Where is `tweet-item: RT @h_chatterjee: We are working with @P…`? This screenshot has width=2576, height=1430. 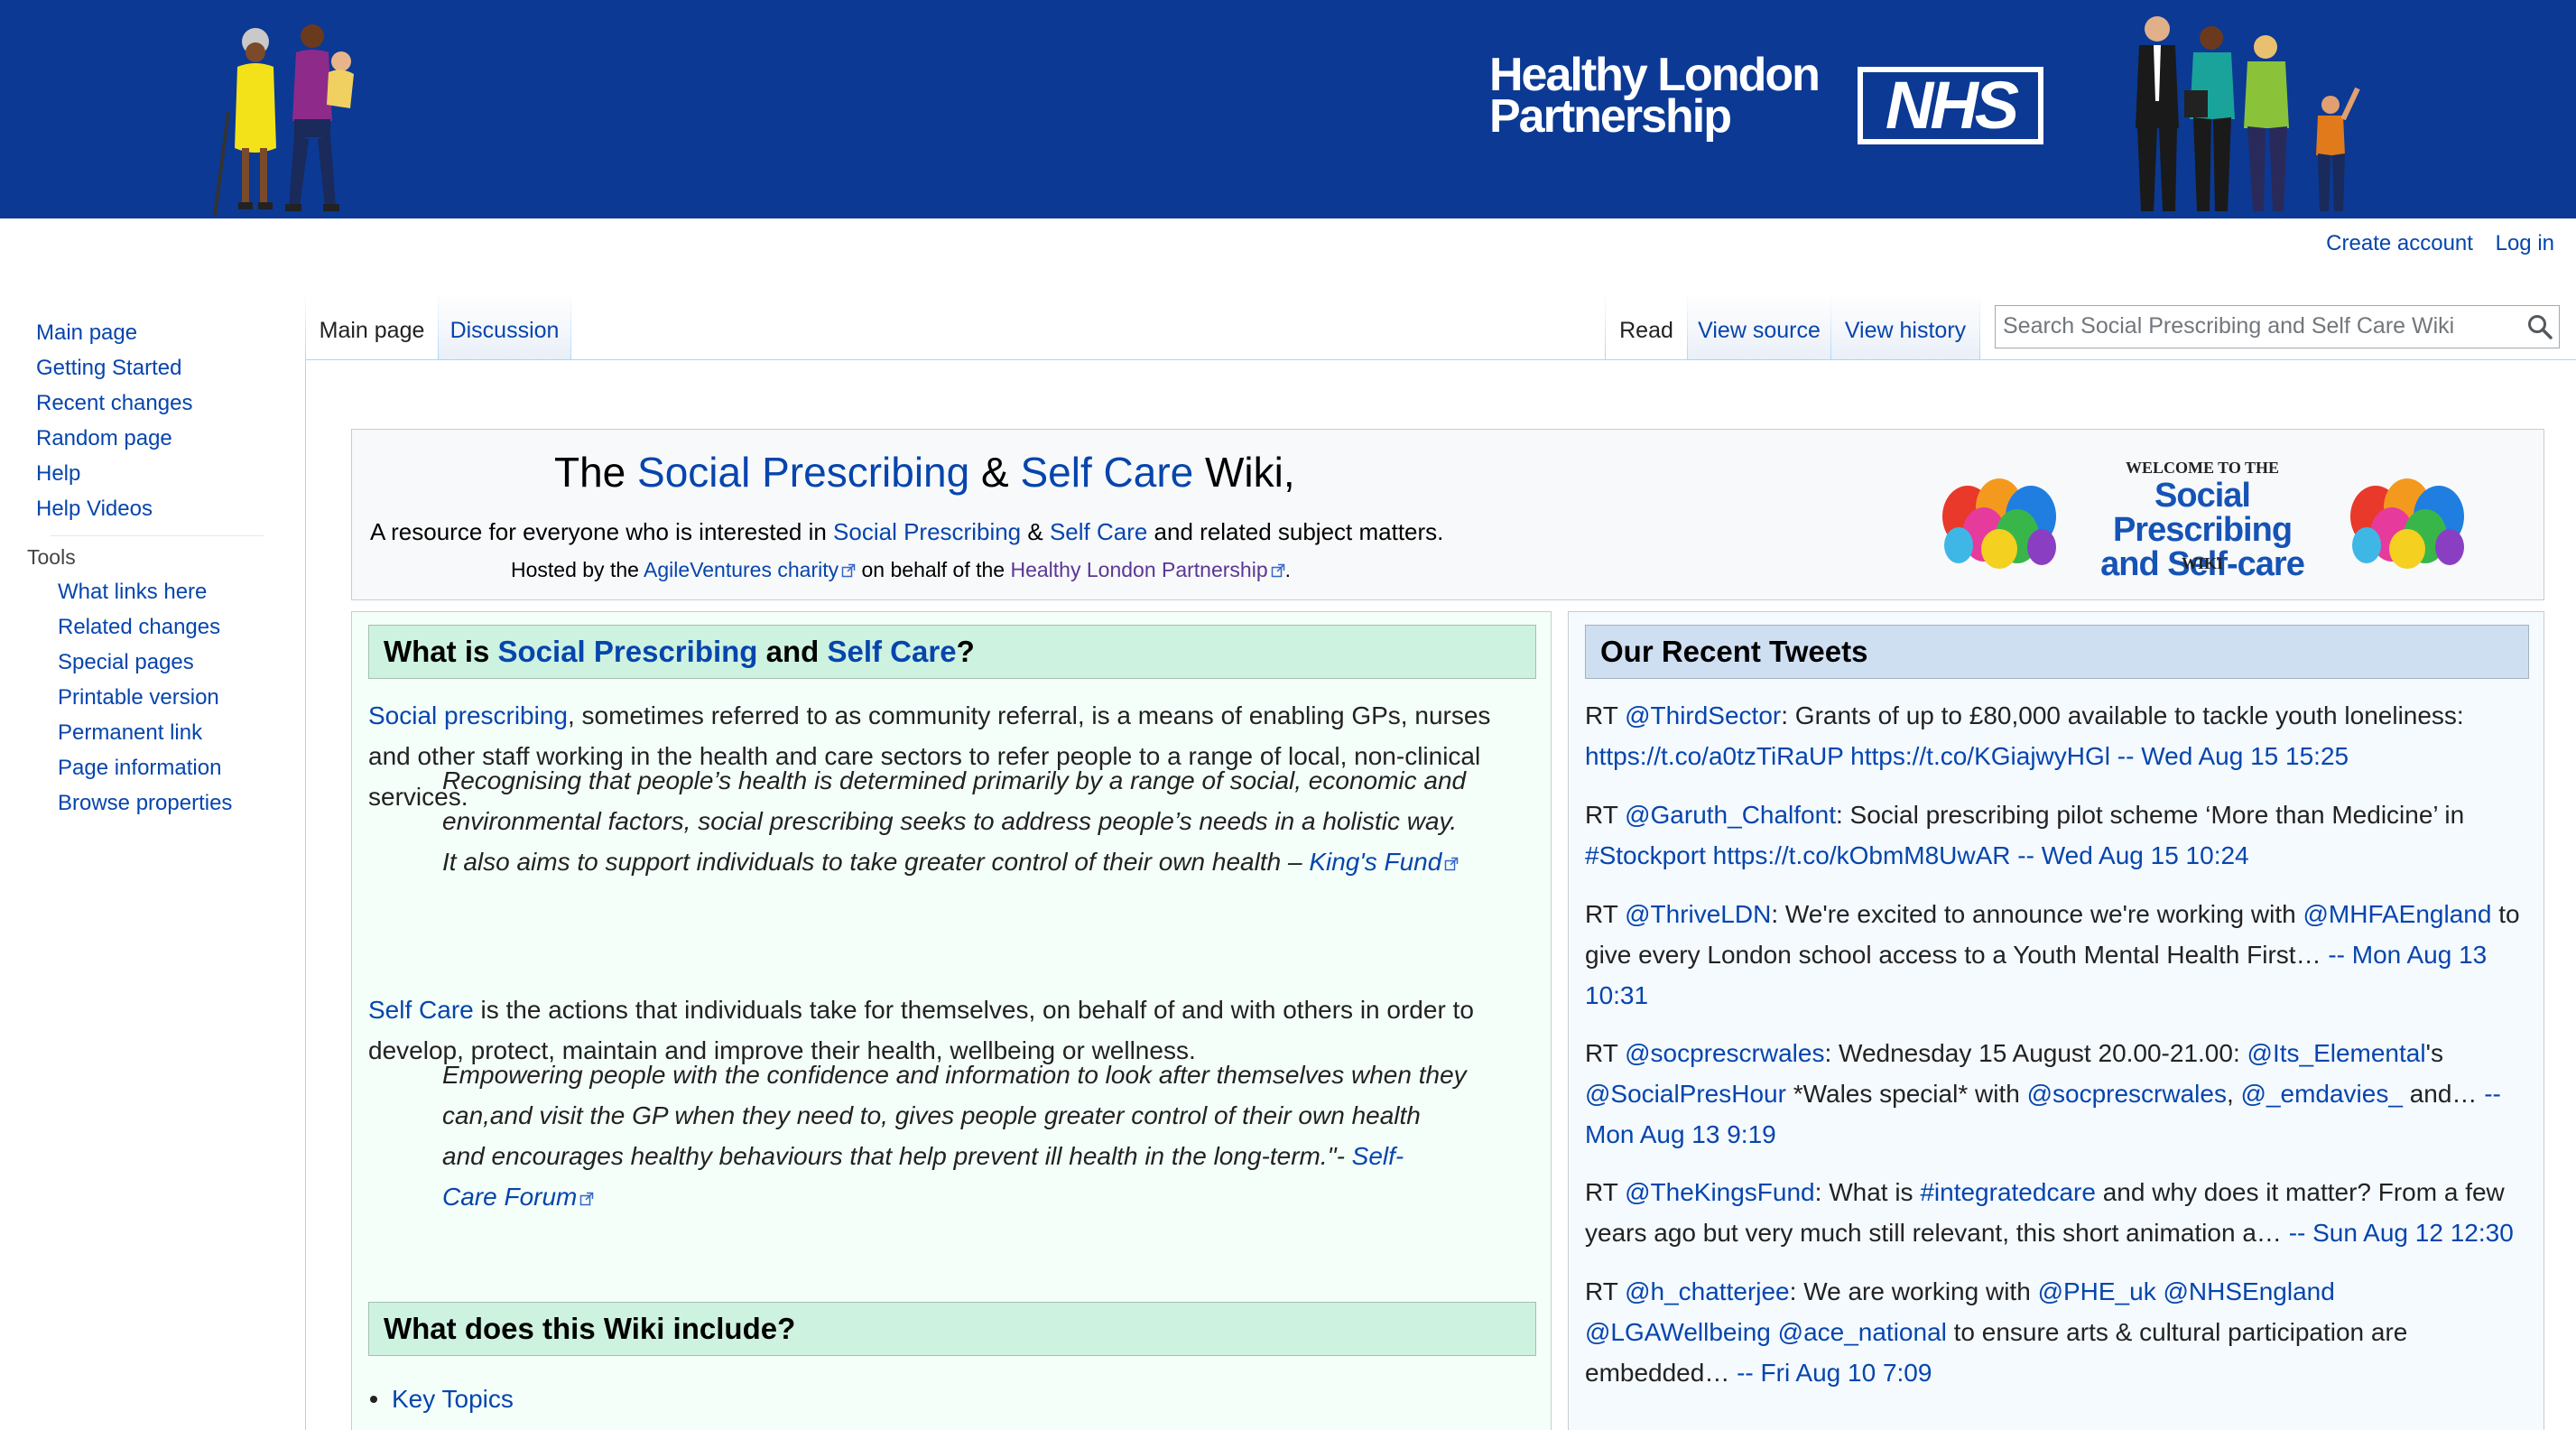 tweet-item: RT @h_chatterjee: We are working with @P… is located at coordinates (1996, 1332).